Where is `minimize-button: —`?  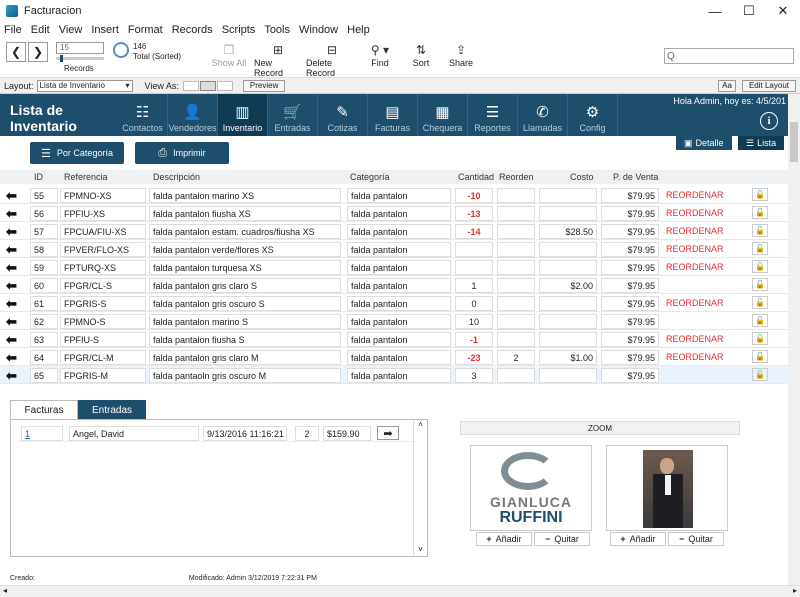
minimize-button: — is located at coordinates (715, 11).